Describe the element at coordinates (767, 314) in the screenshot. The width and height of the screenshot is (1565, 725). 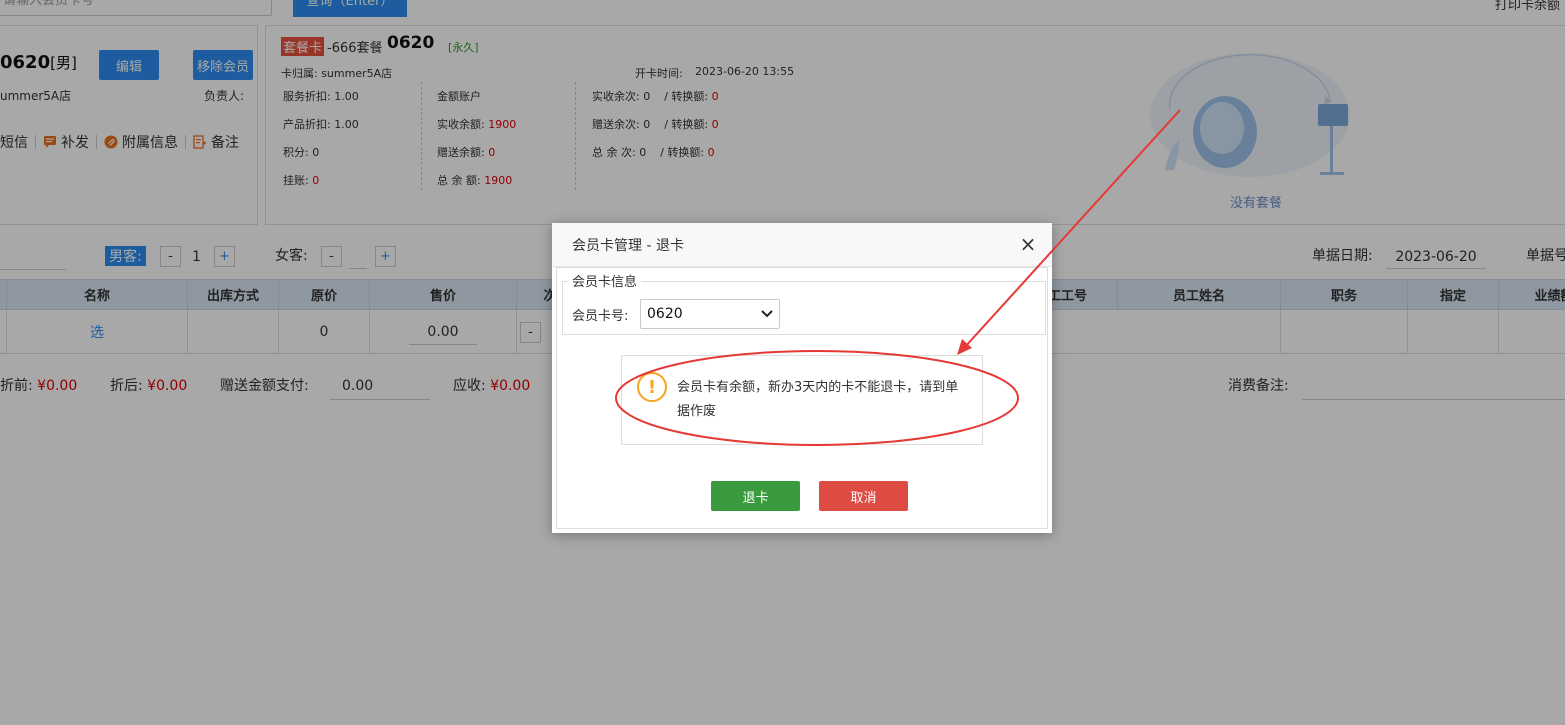
I see `chevron-down-icon` at that location.